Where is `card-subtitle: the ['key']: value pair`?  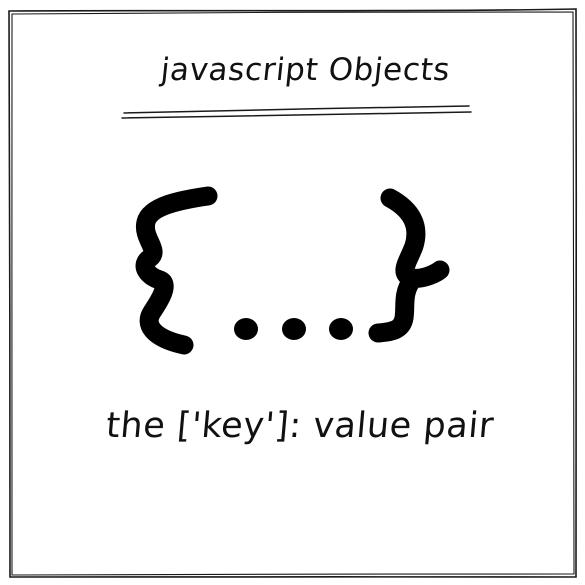 card-subtitle: the ['key']: value pair is located at coordinates (300, 426).